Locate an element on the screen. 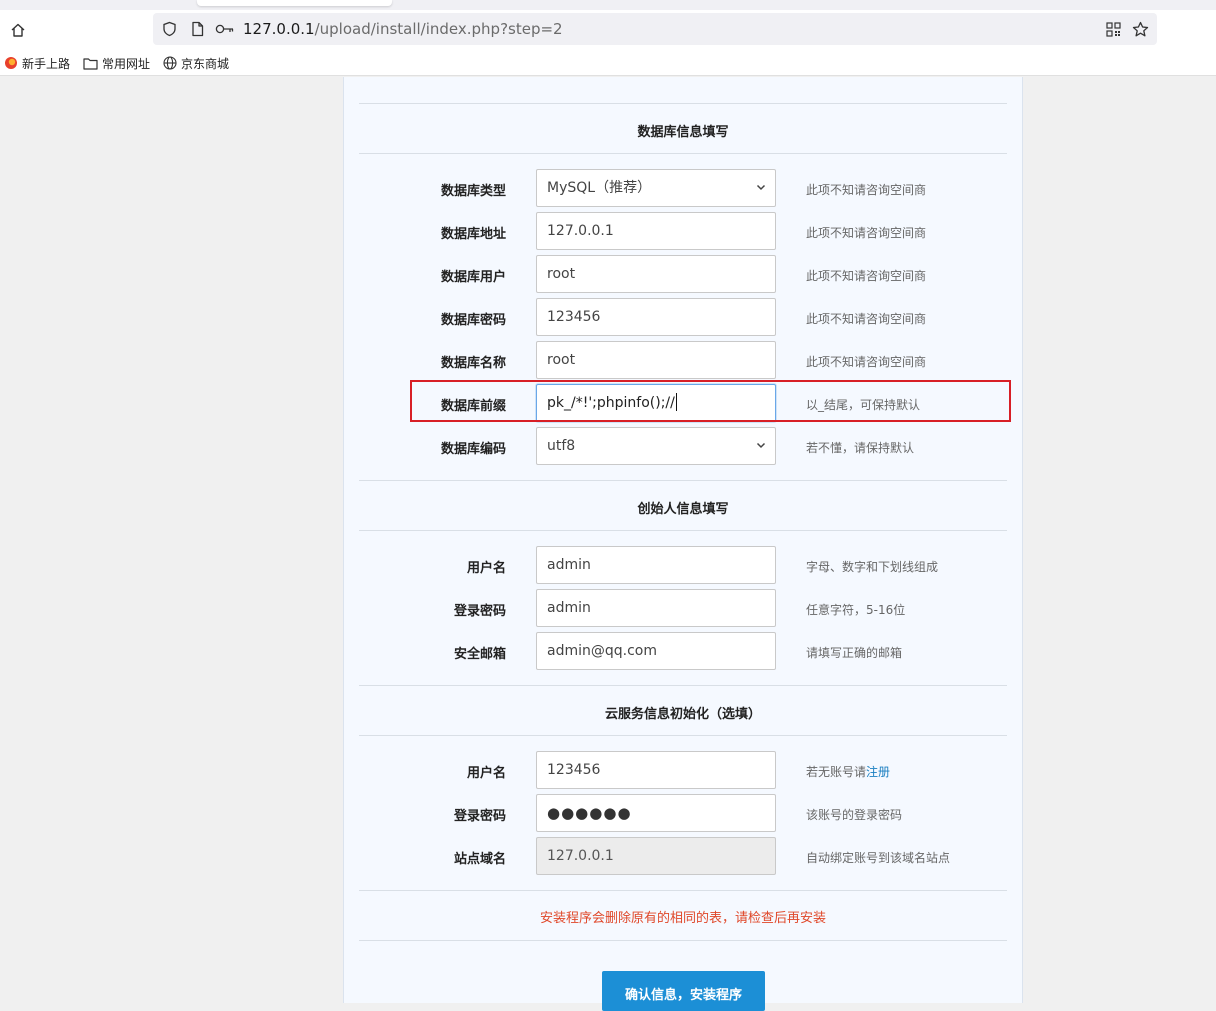 The image size is (1216, 1011). cloud-password-row: 登录密码 ●●●●●● 该账号的登录密码 is located at coordinates (684, 813).